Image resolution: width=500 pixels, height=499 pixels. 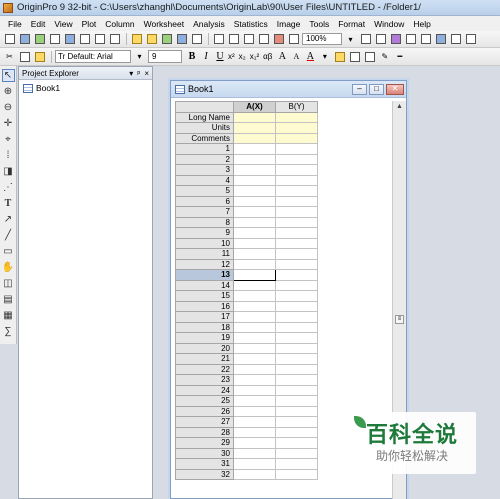 I want to click on copy-icon, so click(x=24, y=57).